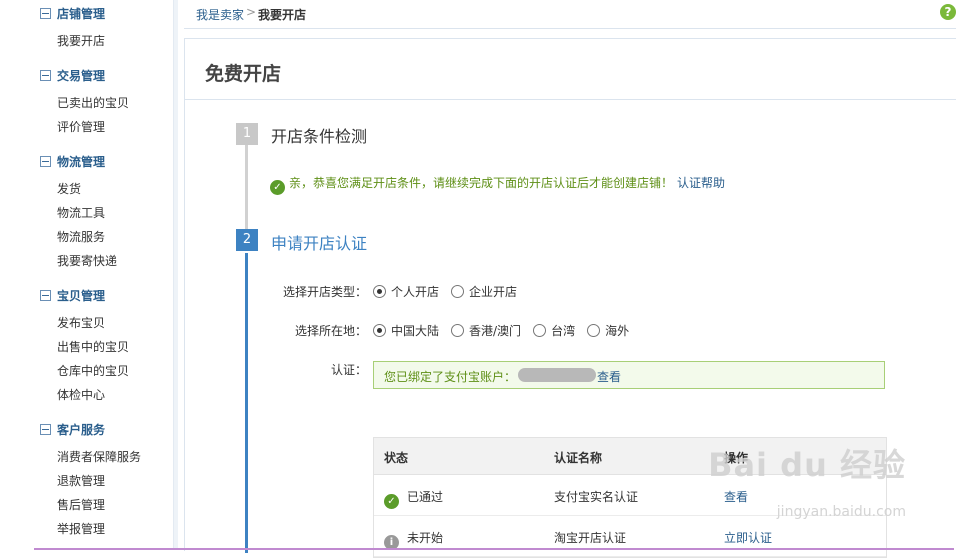  Describe the element at coordinates (93, 371) in the screenshot. I see `sidebar-item-warehouse: 仓库中的宝贝` at that location.